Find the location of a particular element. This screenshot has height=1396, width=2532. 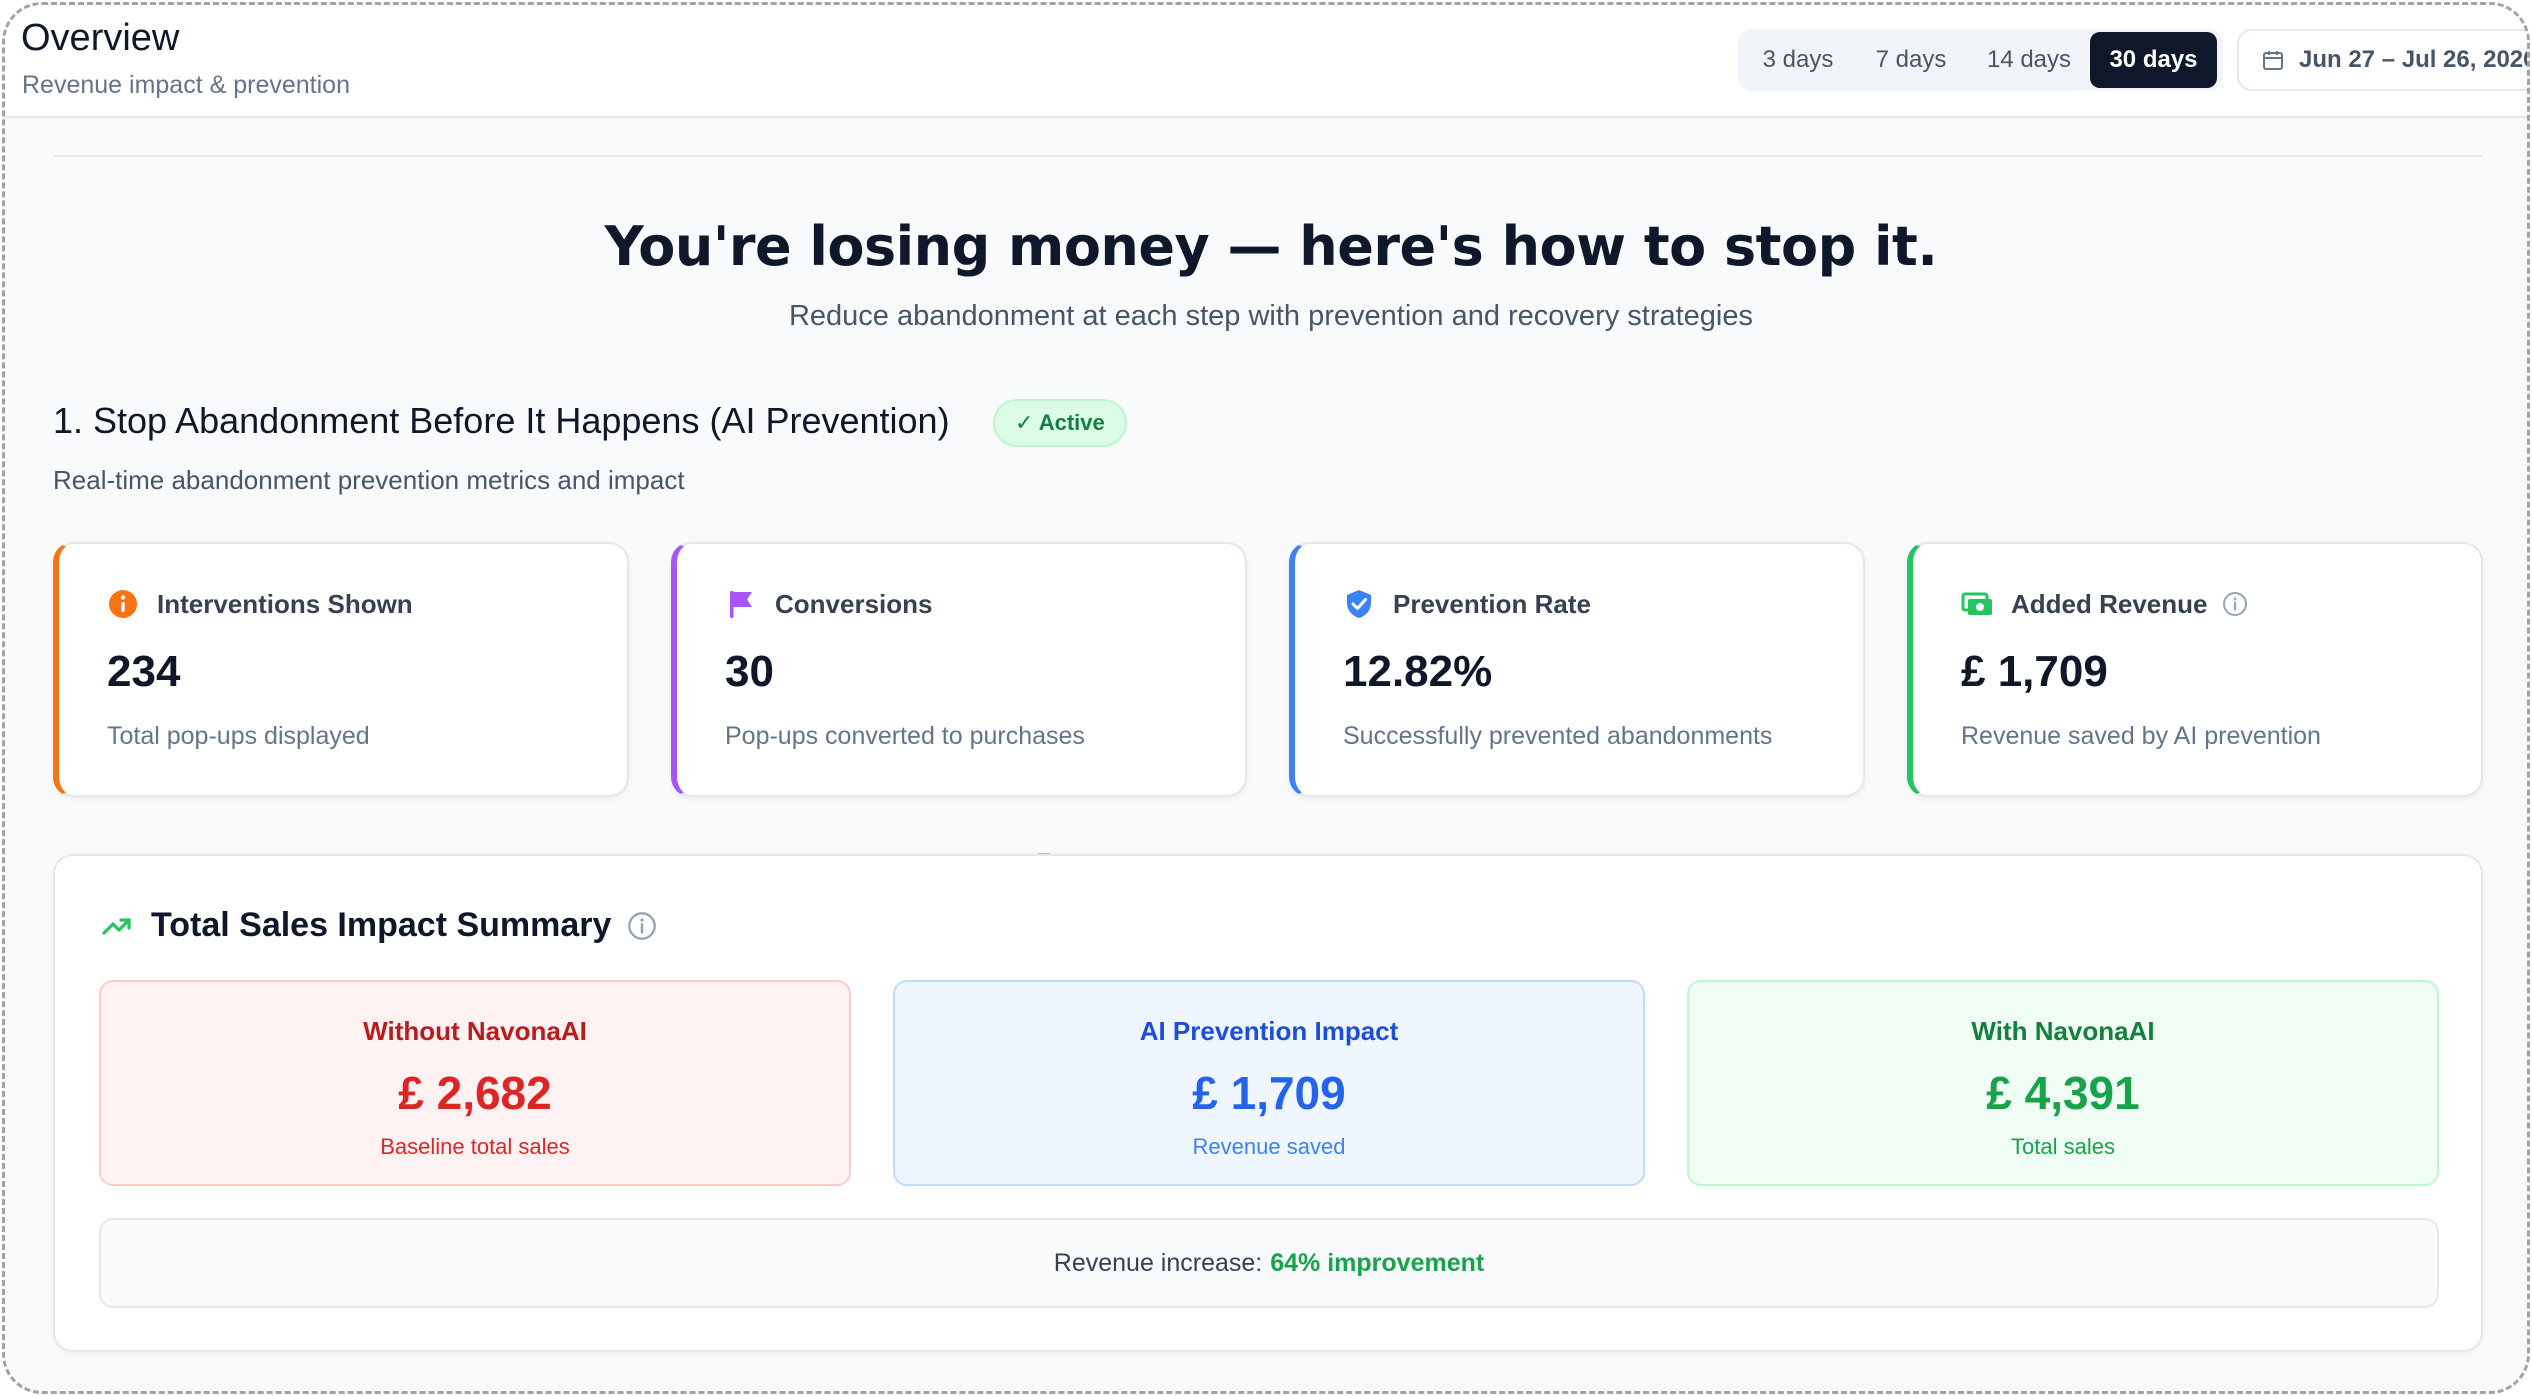

box-description: Total sales is located at coordinates (2063, 1146).